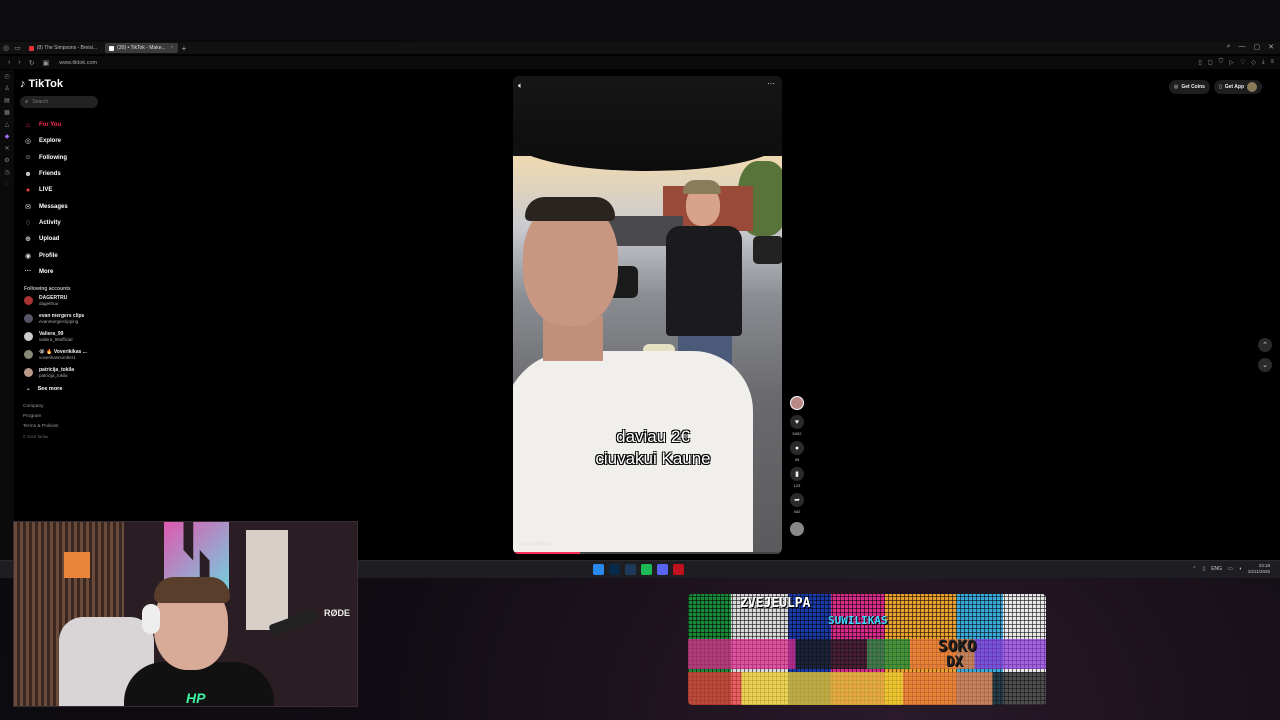 Image resolution: width=1280 pixels, height=720 pixels. I want to click on windows-start-icon, so click(598, 569).